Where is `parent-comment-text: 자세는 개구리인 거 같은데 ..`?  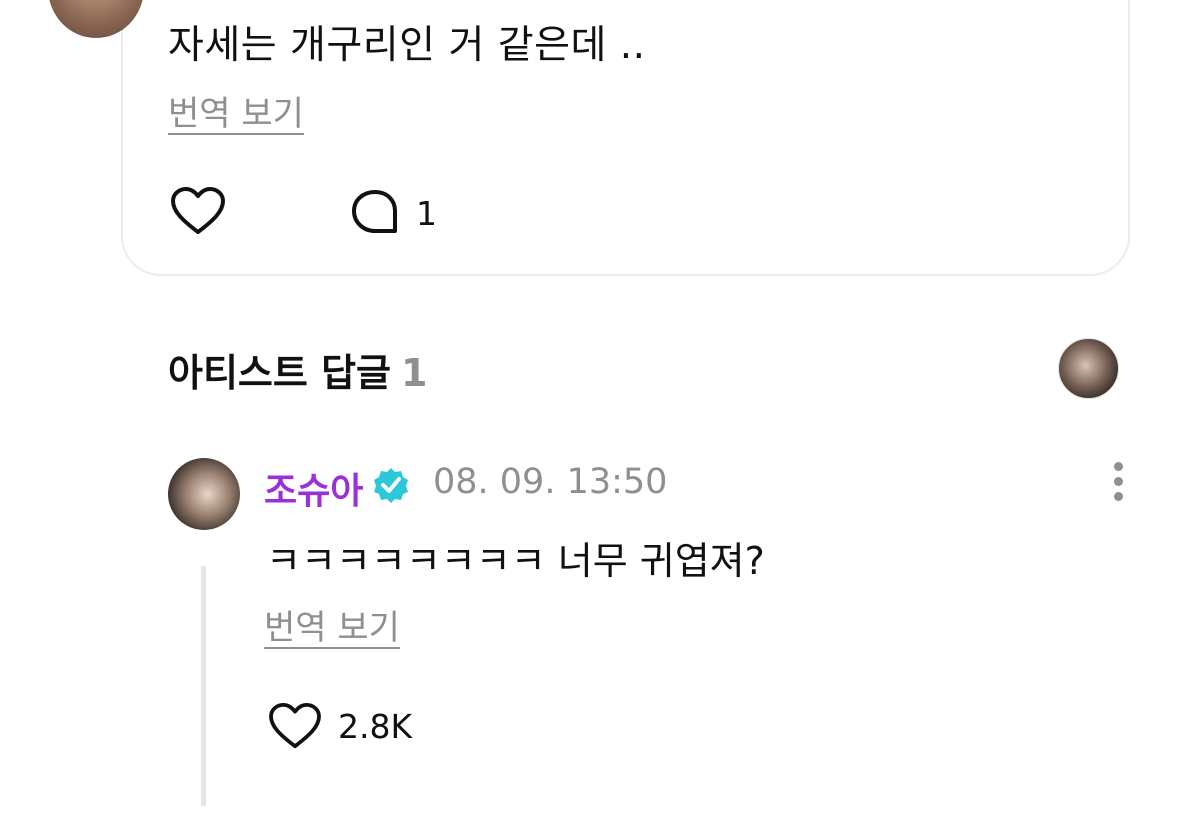
parent-comment-text: 자세는 개구리인 거 같은데 .. is located at coordinates (407, 45).